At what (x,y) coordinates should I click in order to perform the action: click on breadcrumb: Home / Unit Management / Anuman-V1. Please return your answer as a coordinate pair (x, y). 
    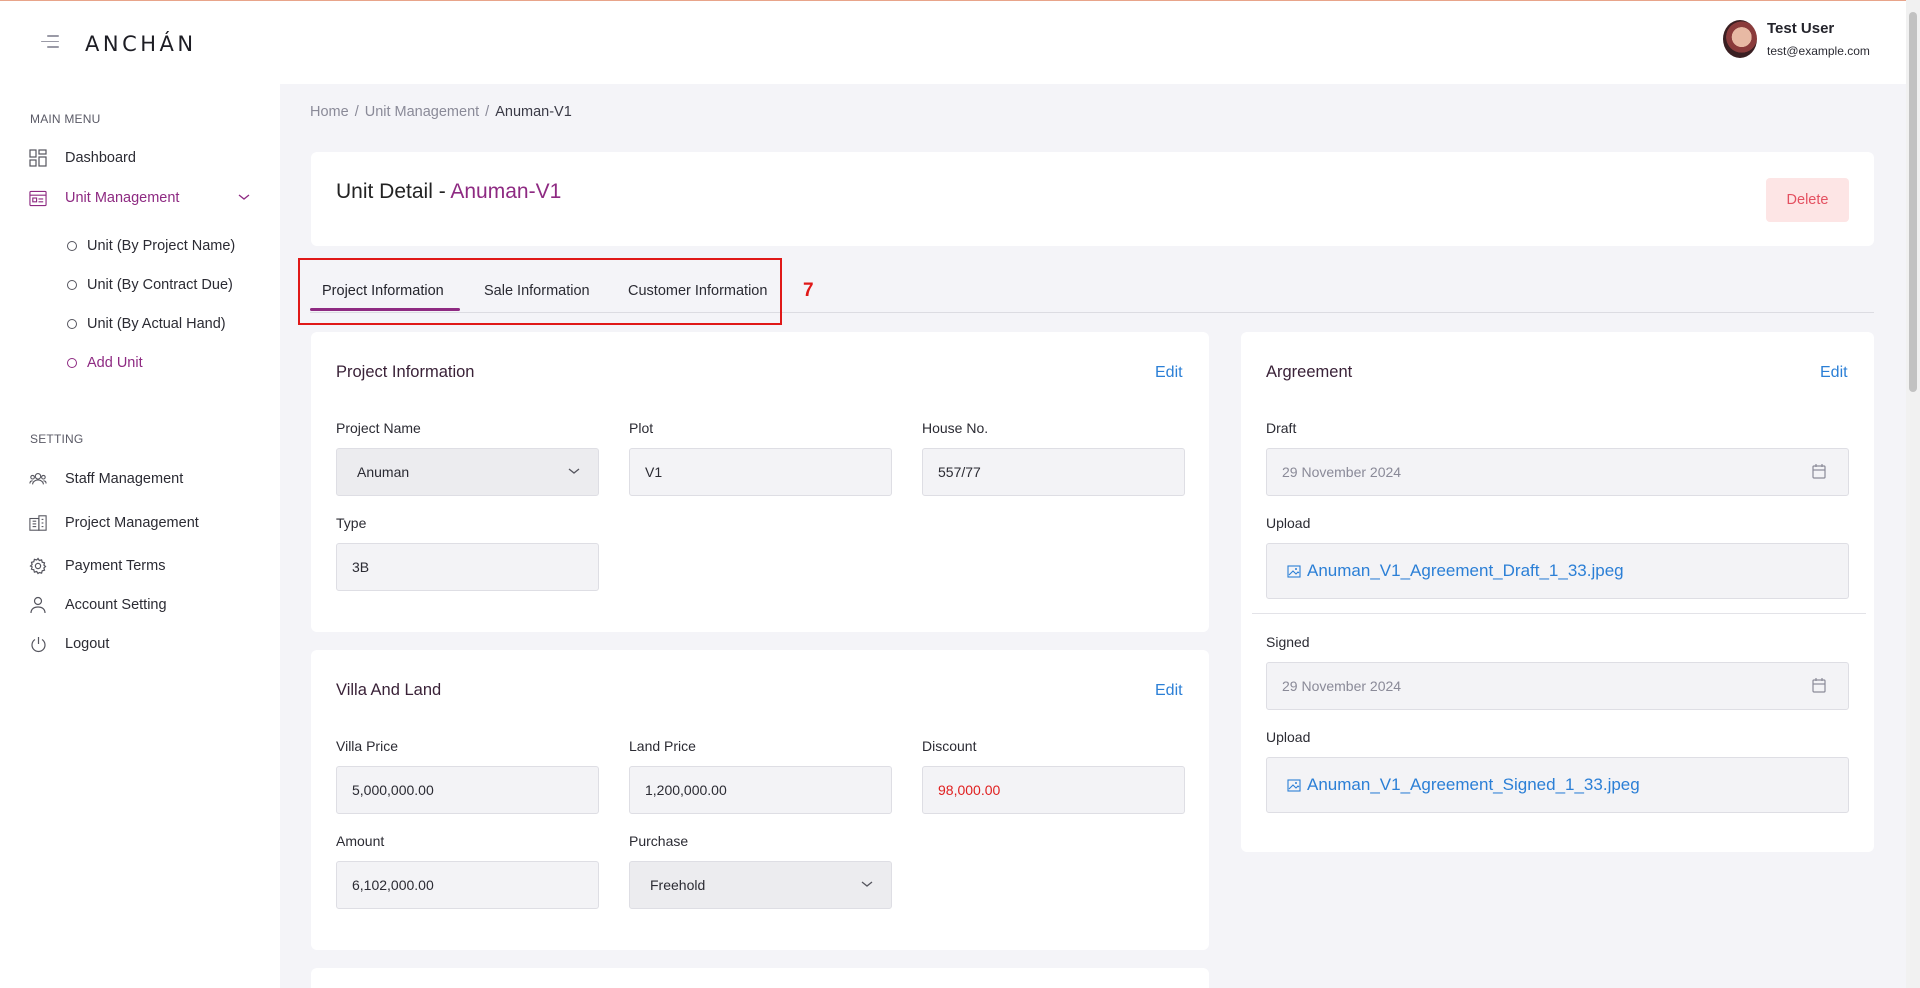
    Looking at the image, I should click on (441, 112).